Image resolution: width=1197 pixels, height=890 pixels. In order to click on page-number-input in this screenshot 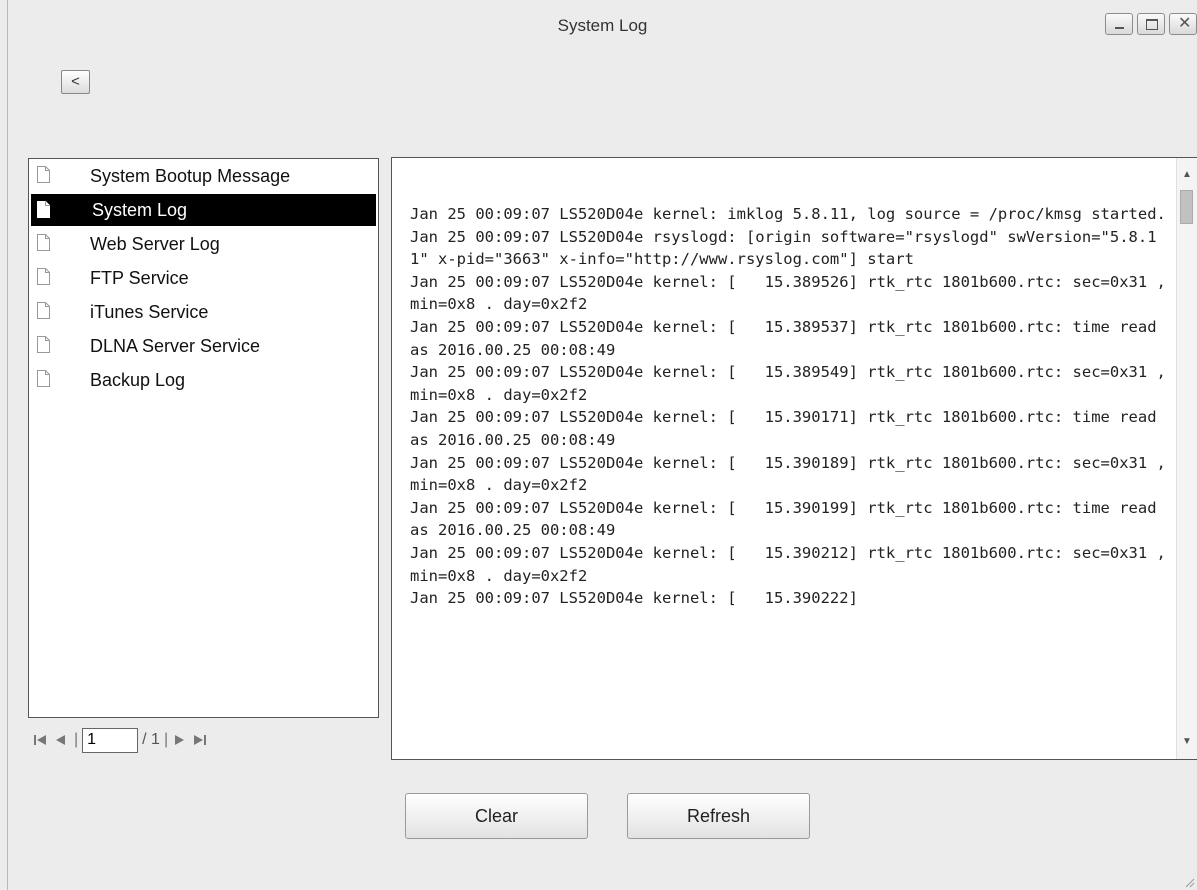, I will do `click(110, 740)`.